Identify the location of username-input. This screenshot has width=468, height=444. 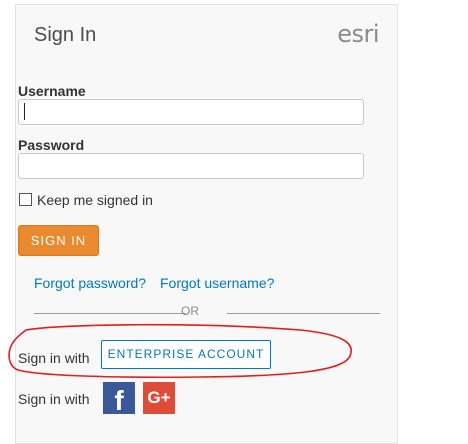
(191, 112).